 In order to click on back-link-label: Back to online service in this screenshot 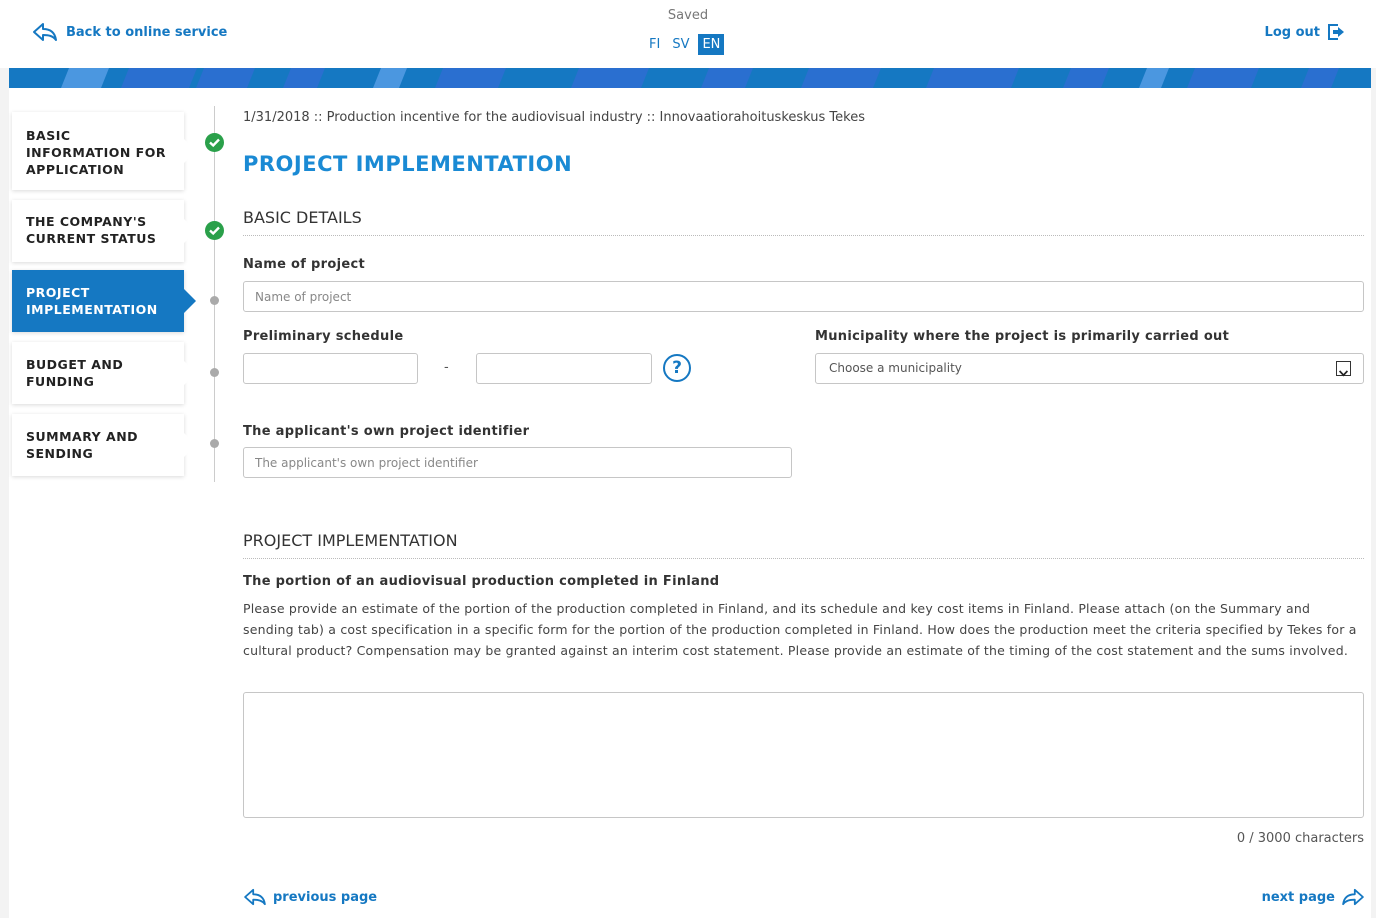, I will do `click(147, 32)`.